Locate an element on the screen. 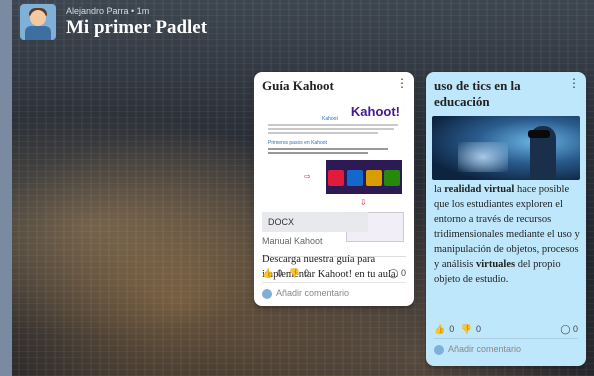 This screenshot has width=594, height=376. vr-student-image is located at coordinates (506, 148).